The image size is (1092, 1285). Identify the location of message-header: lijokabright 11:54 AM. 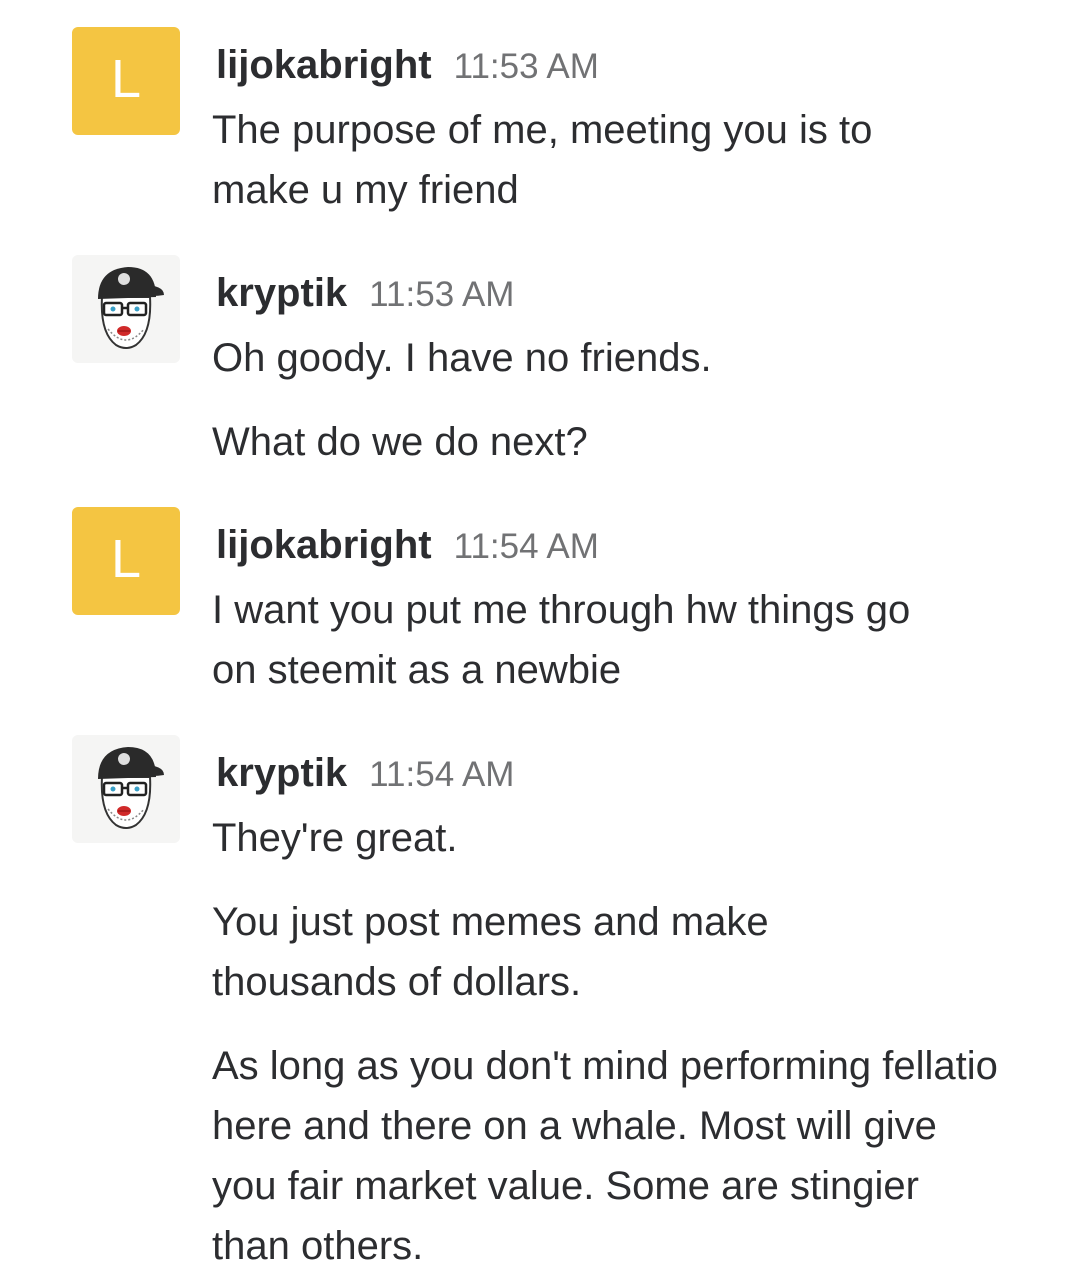
(407, 549).